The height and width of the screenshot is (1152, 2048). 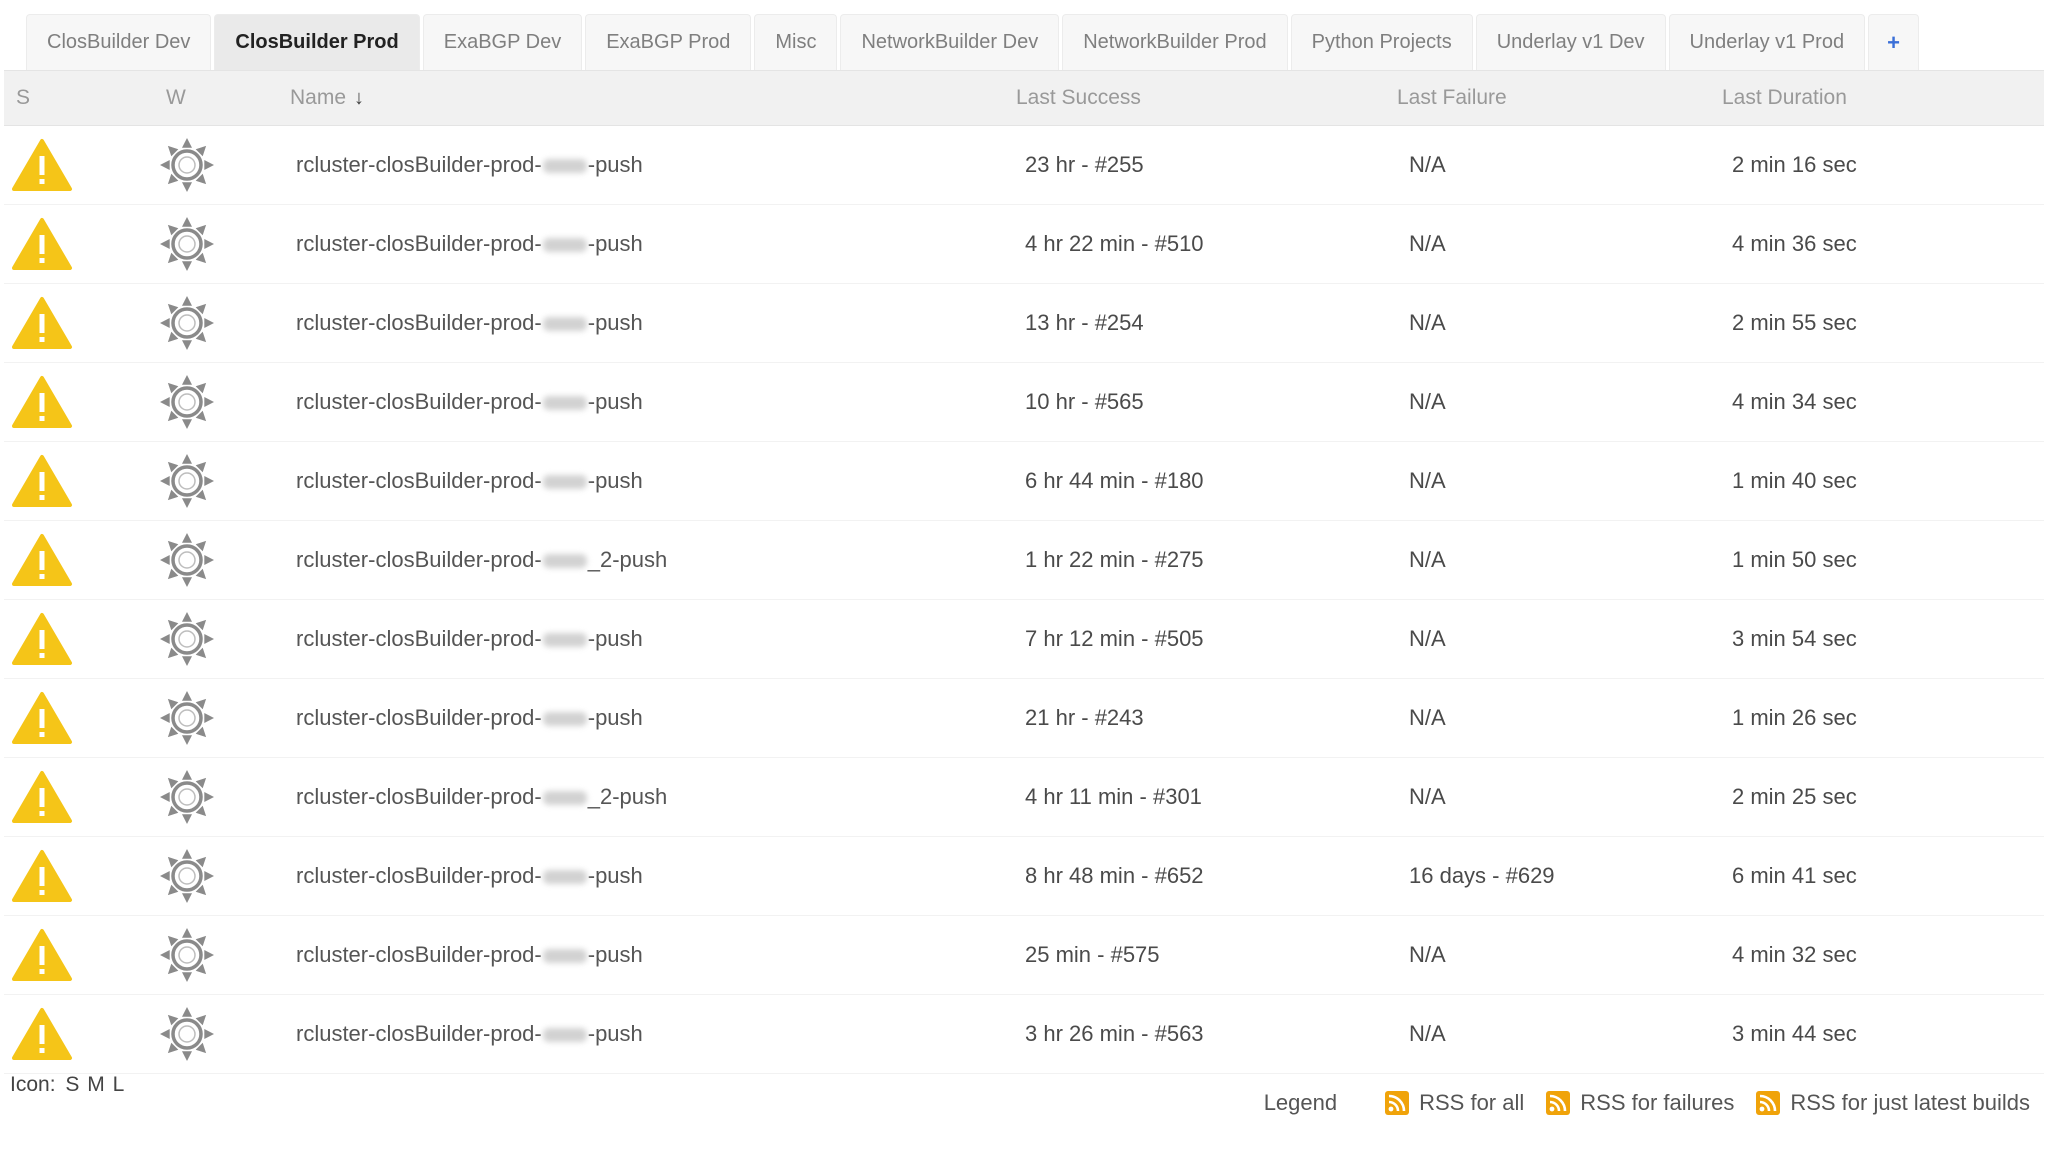 What do you see at coordinates (1767, 42) in the screenshot?
I see `tab-underlay-v1-prod: Underlay v1 Prod` at bounding box center [1767, 42].